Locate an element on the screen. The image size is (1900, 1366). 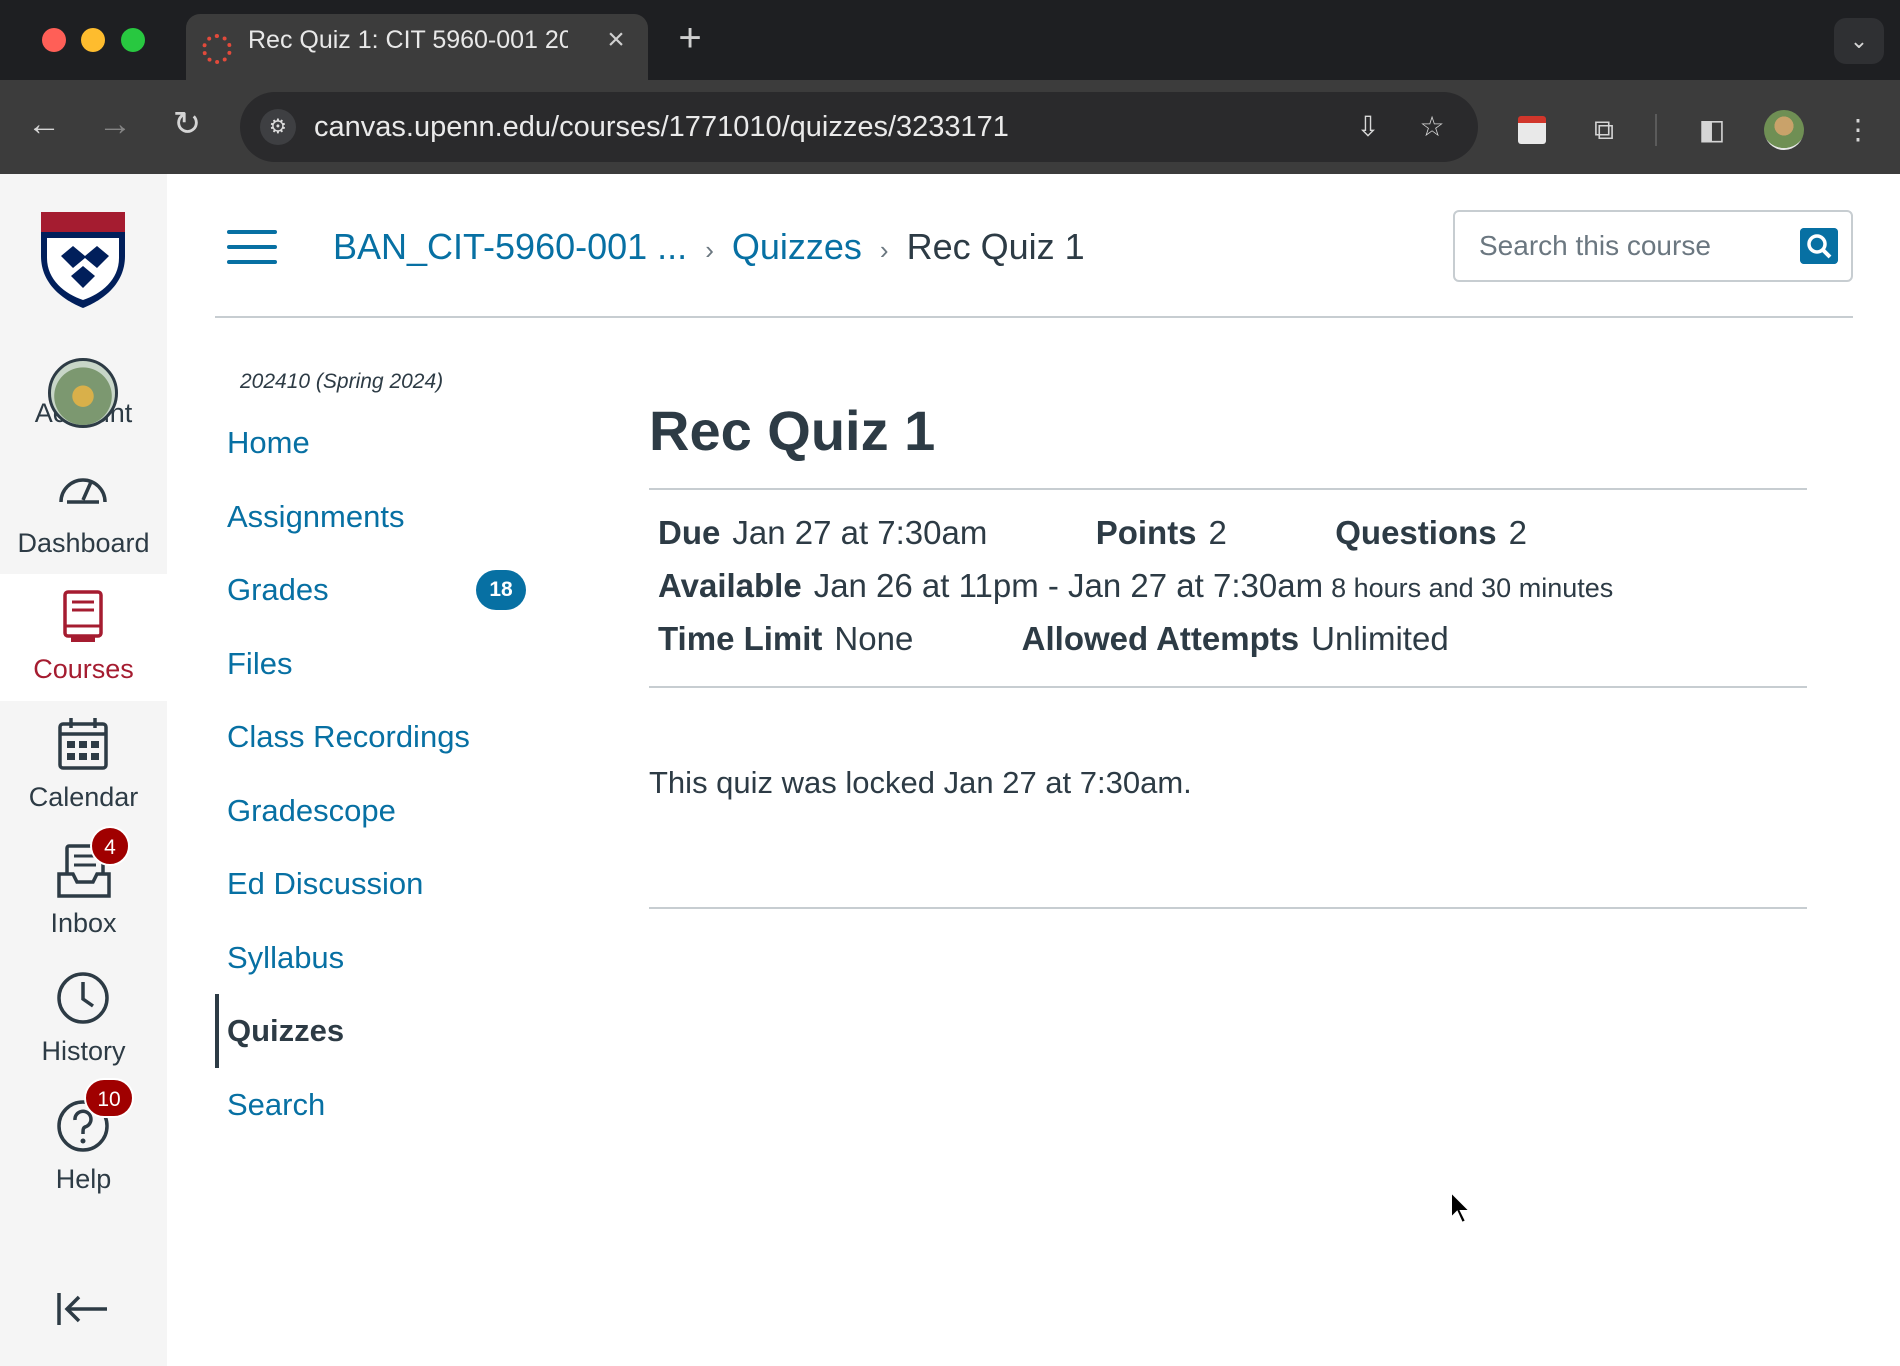
help-label: Help is located at coordinates (83, 1179).